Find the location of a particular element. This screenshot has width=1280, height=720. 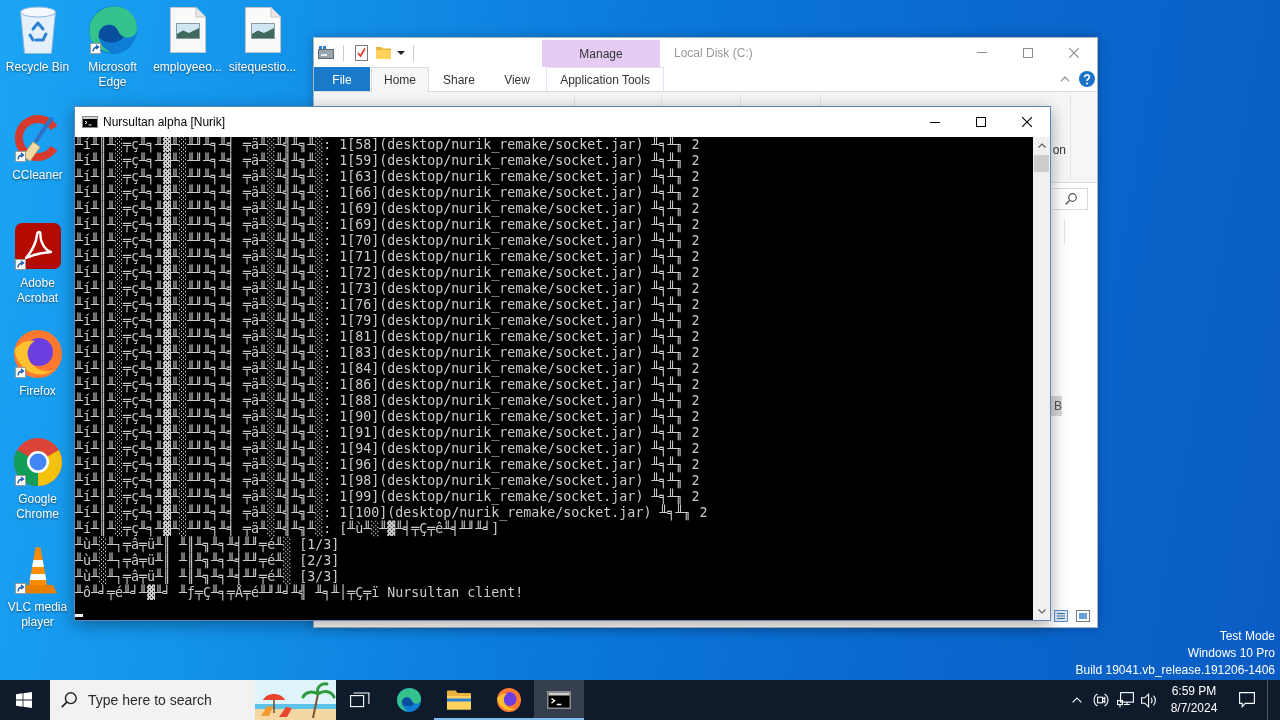

console-line: ╨í╨║╨░╤ç╨╕╨▓╨░╨╜╨╕╨╡ ╤ä╨░╨╣╨╗╨░: 1[84](desktop/nurik_remake/socket.jar) ╨╕╨╖ 2 is located at coordinates (387, 369).